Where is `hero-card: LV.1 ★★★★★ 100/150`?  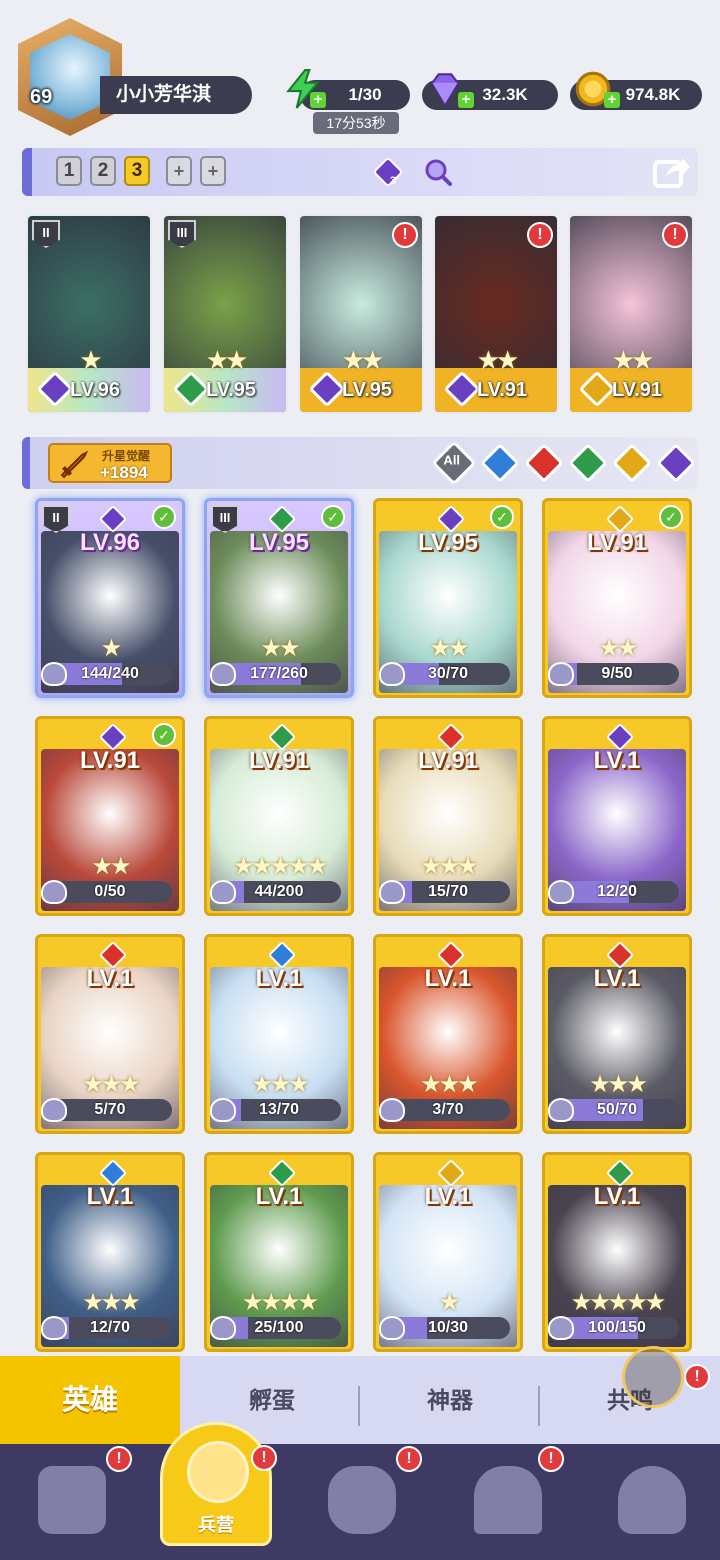
hero-card: LV.1 ★★★★★ 100/150 is located at coordinates (617, 1252).